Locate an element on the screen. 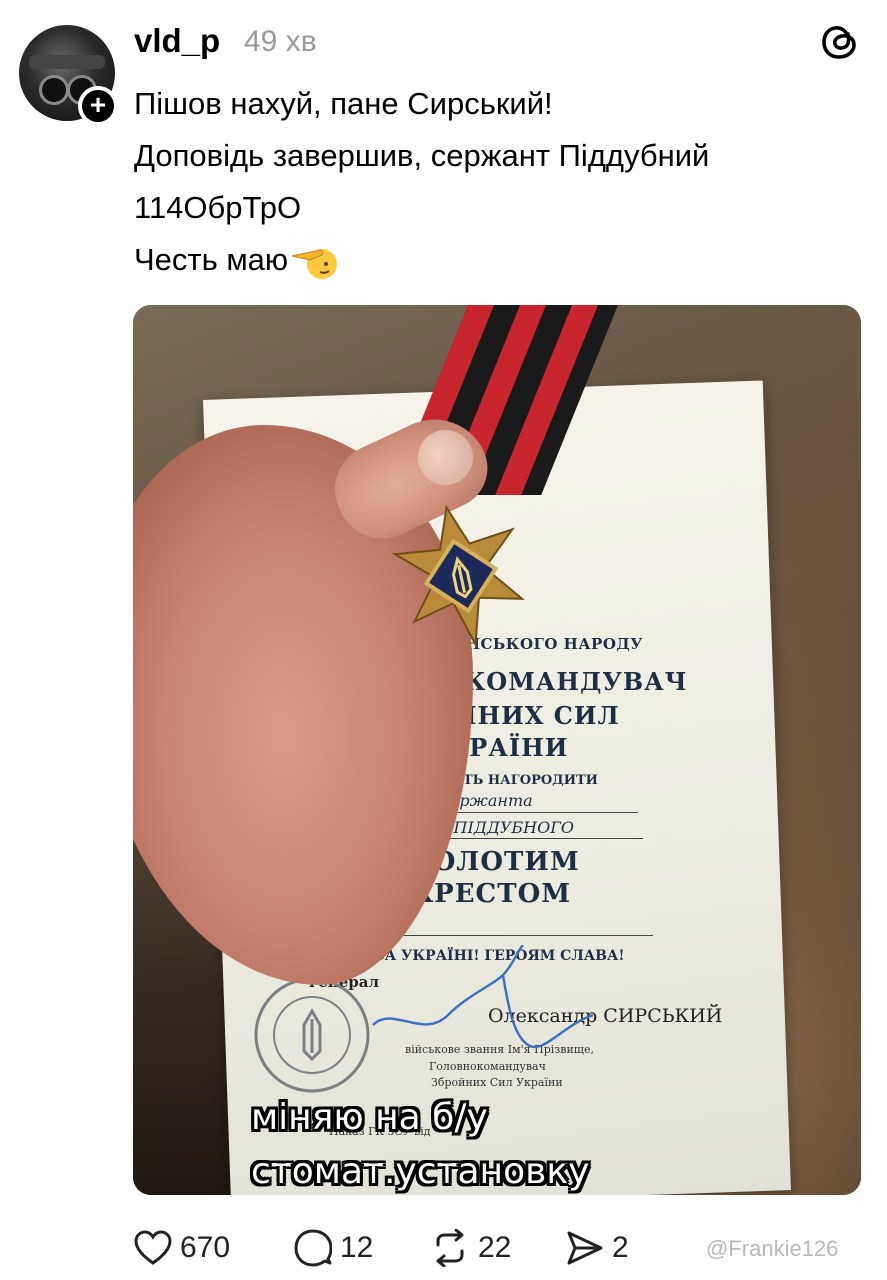 This screenshot has width=887, height=1280. follow-button: + is located at coordinates (98, 106).